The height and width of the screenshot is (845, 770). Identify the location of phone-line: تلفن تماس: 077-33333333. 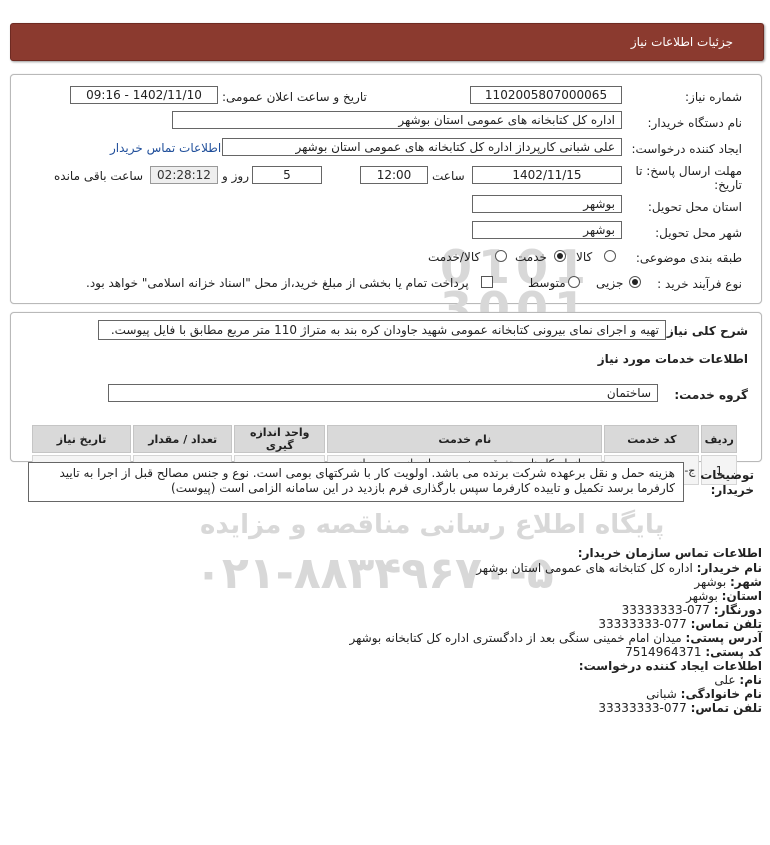
(680, 624).